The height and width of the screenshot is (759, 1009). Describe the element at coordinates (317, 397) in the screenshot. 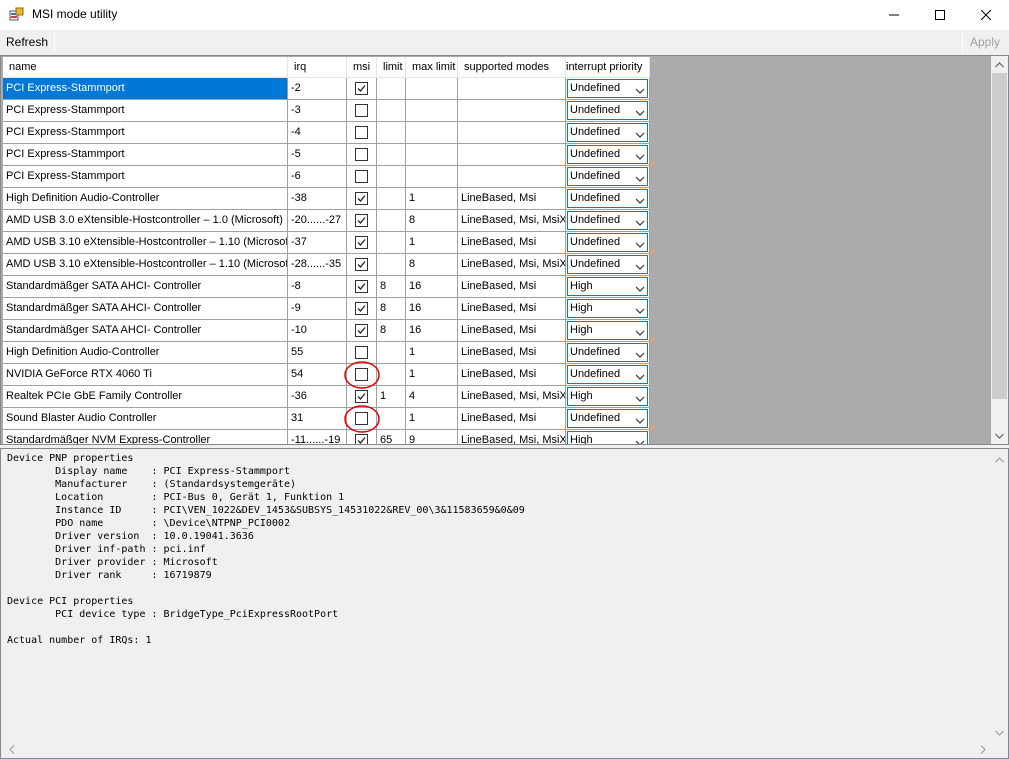

I see `irq-cell: -36` at that location.